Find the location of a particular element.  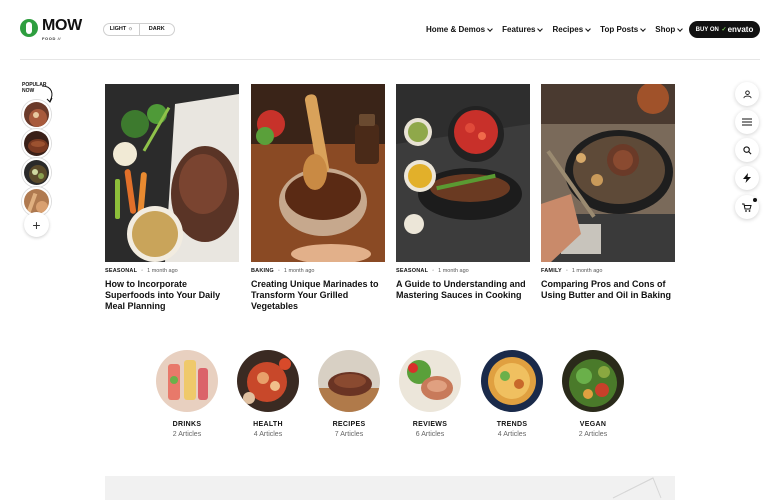

account-button is located at coordinates (747, 94).